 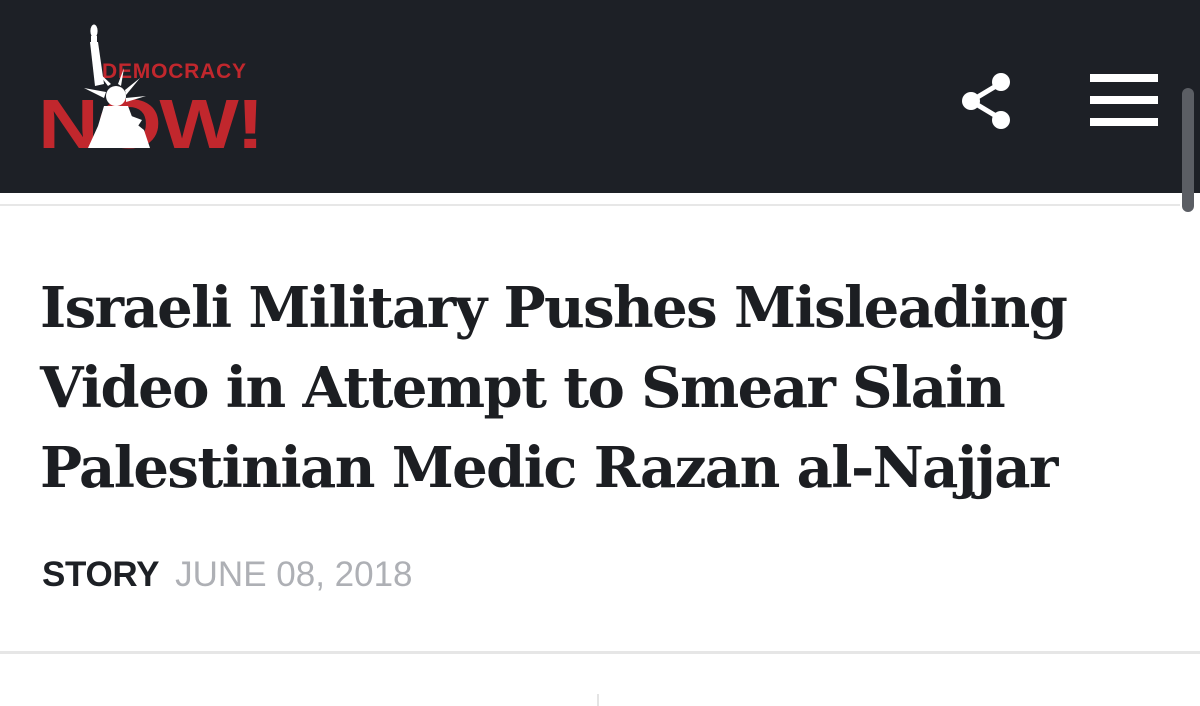 I want to click on column-divider, so click(x=598, y=700).